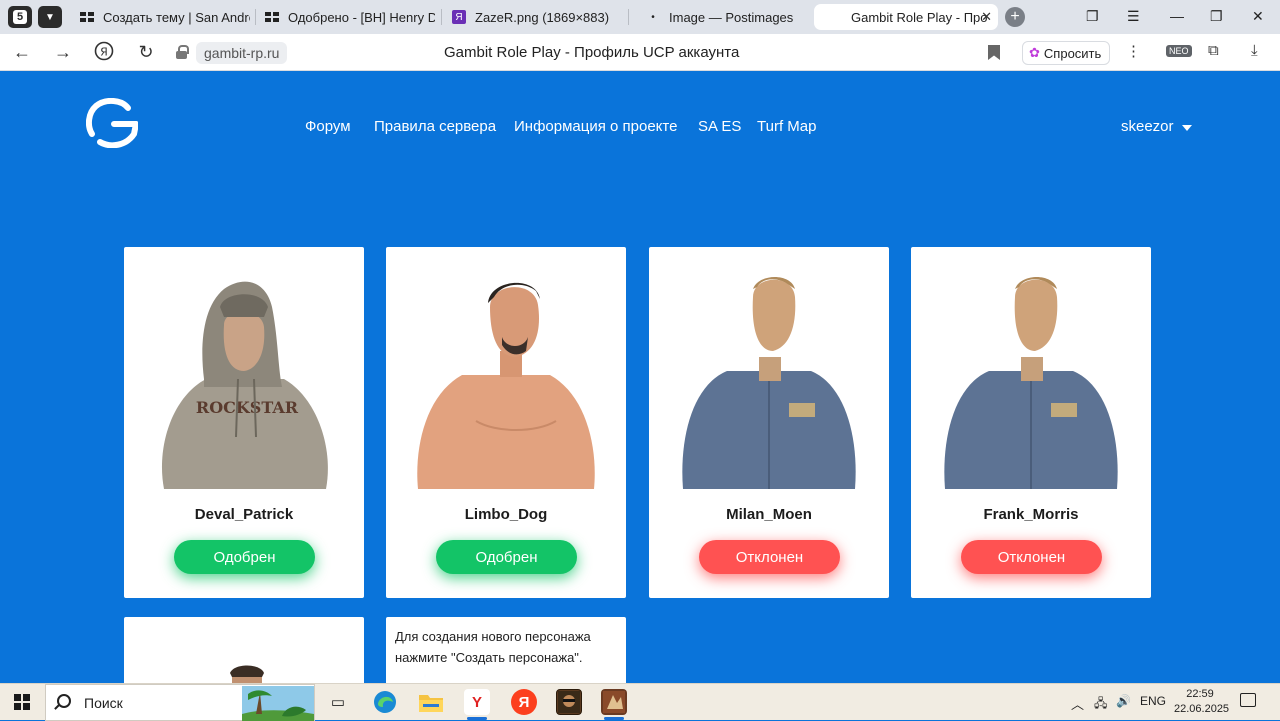 The height and width of the screenshot is (721, 1280). What do you see at coordinates (477, 704) in the screenshot?
I see `yandex-browser-icon: Y` at bounding box center [477, 704].